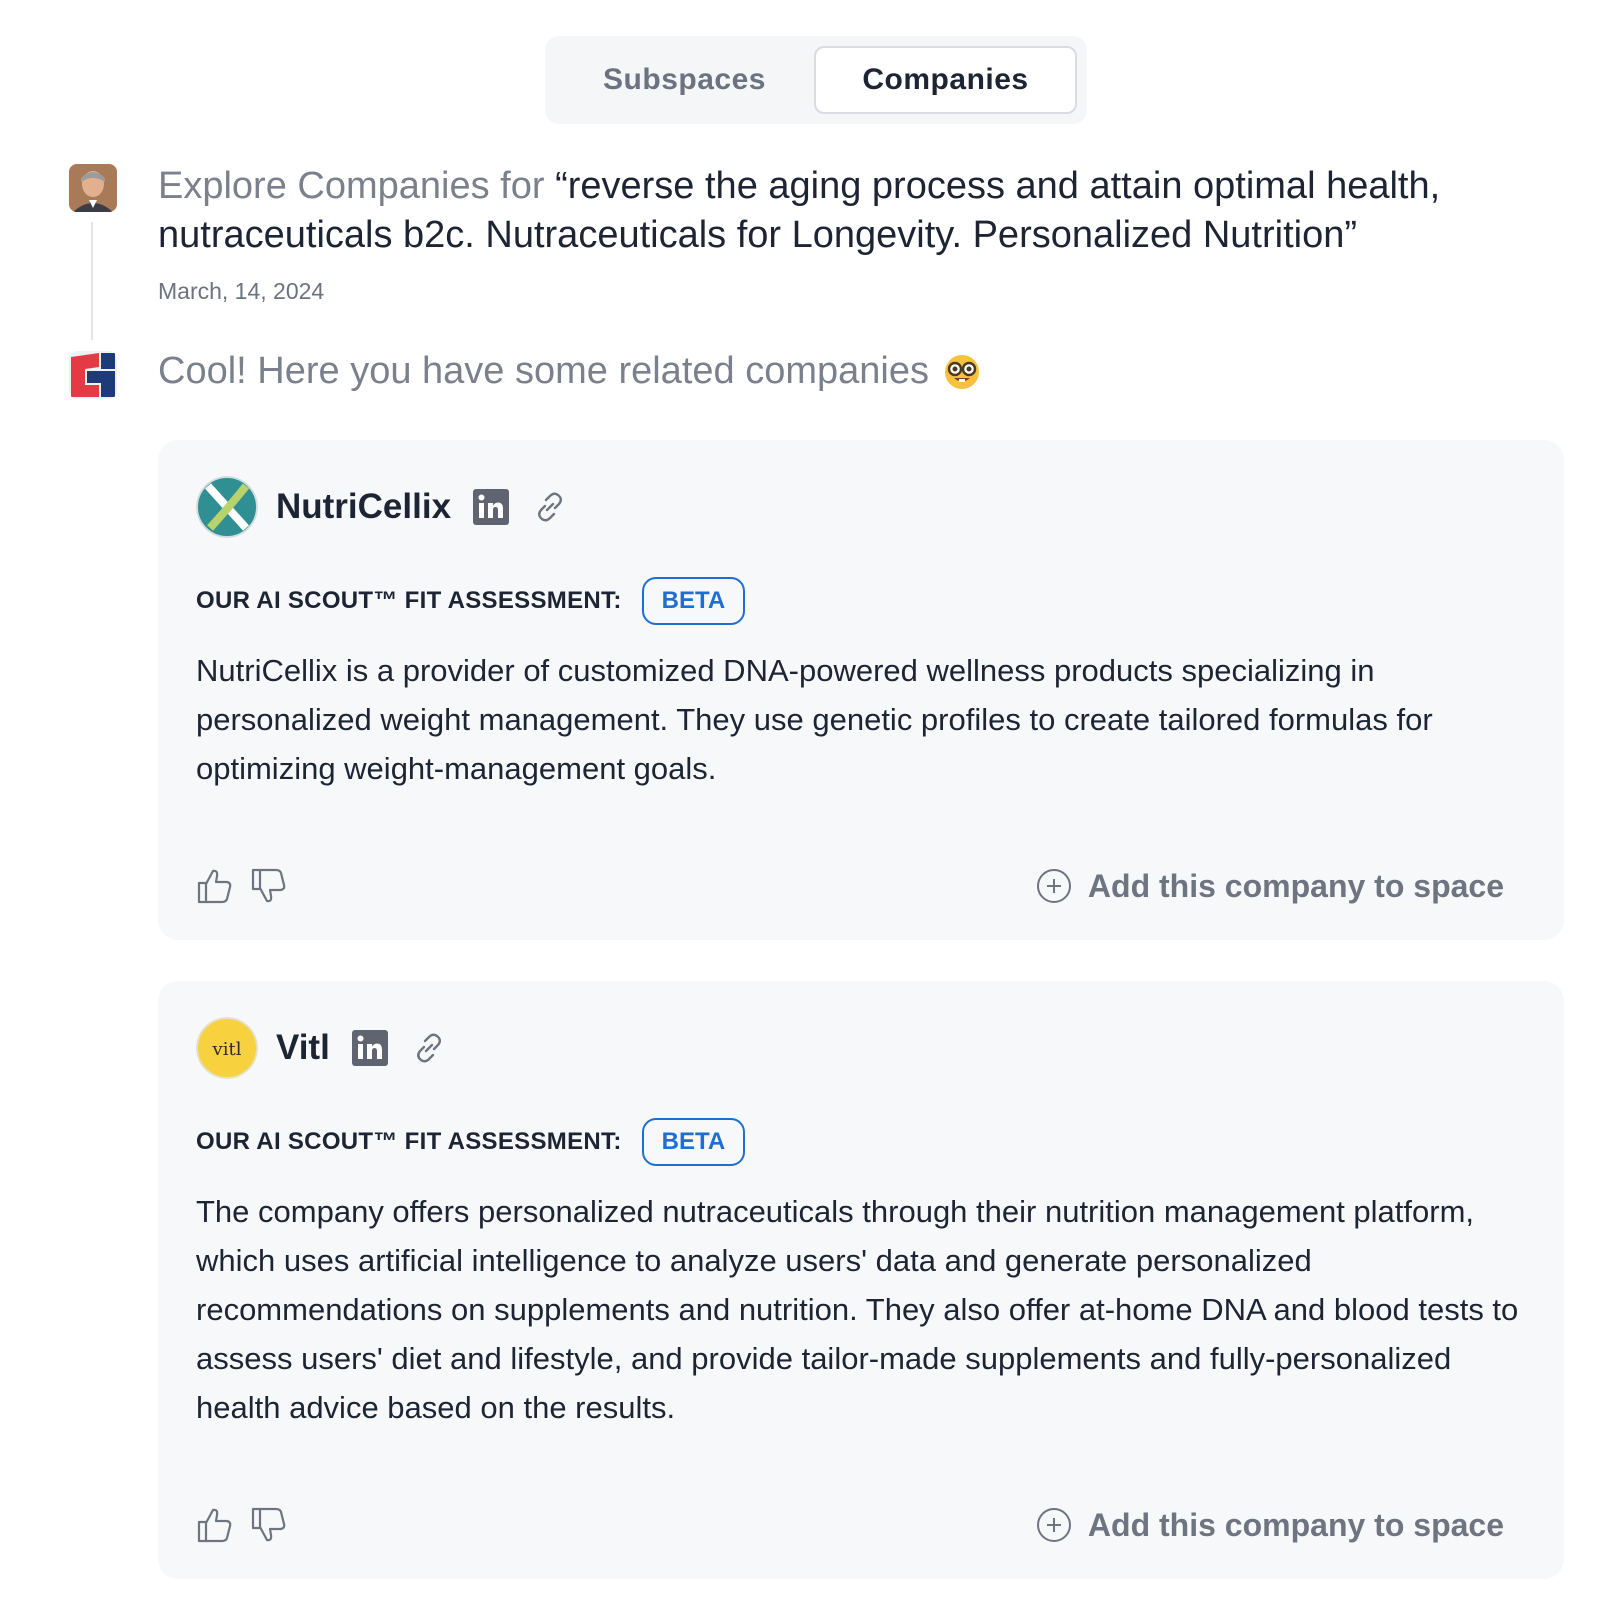 The width and height of the screenshot is (1624, 1611). Describe the element at coordinates (241, 291) in the screenshot. I see `query-date: March, 14, 2024` at that location.